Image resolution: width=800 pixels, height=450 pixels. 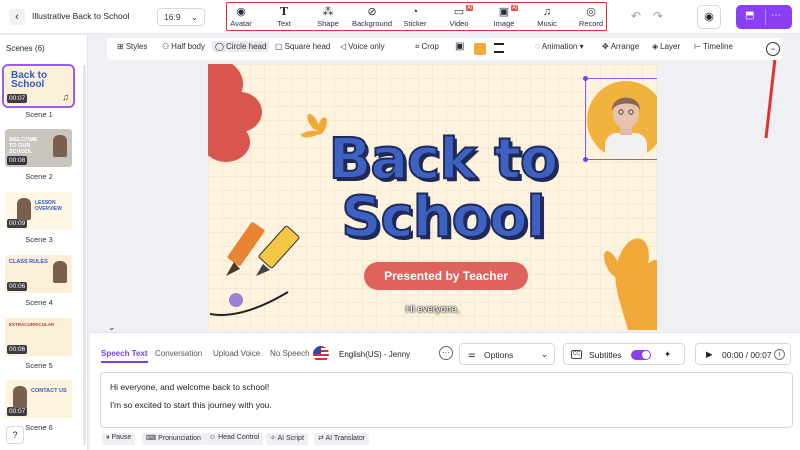 I want to click on ai-translator-chip: ⇄ AI Translator, so click(x=342, y=439).